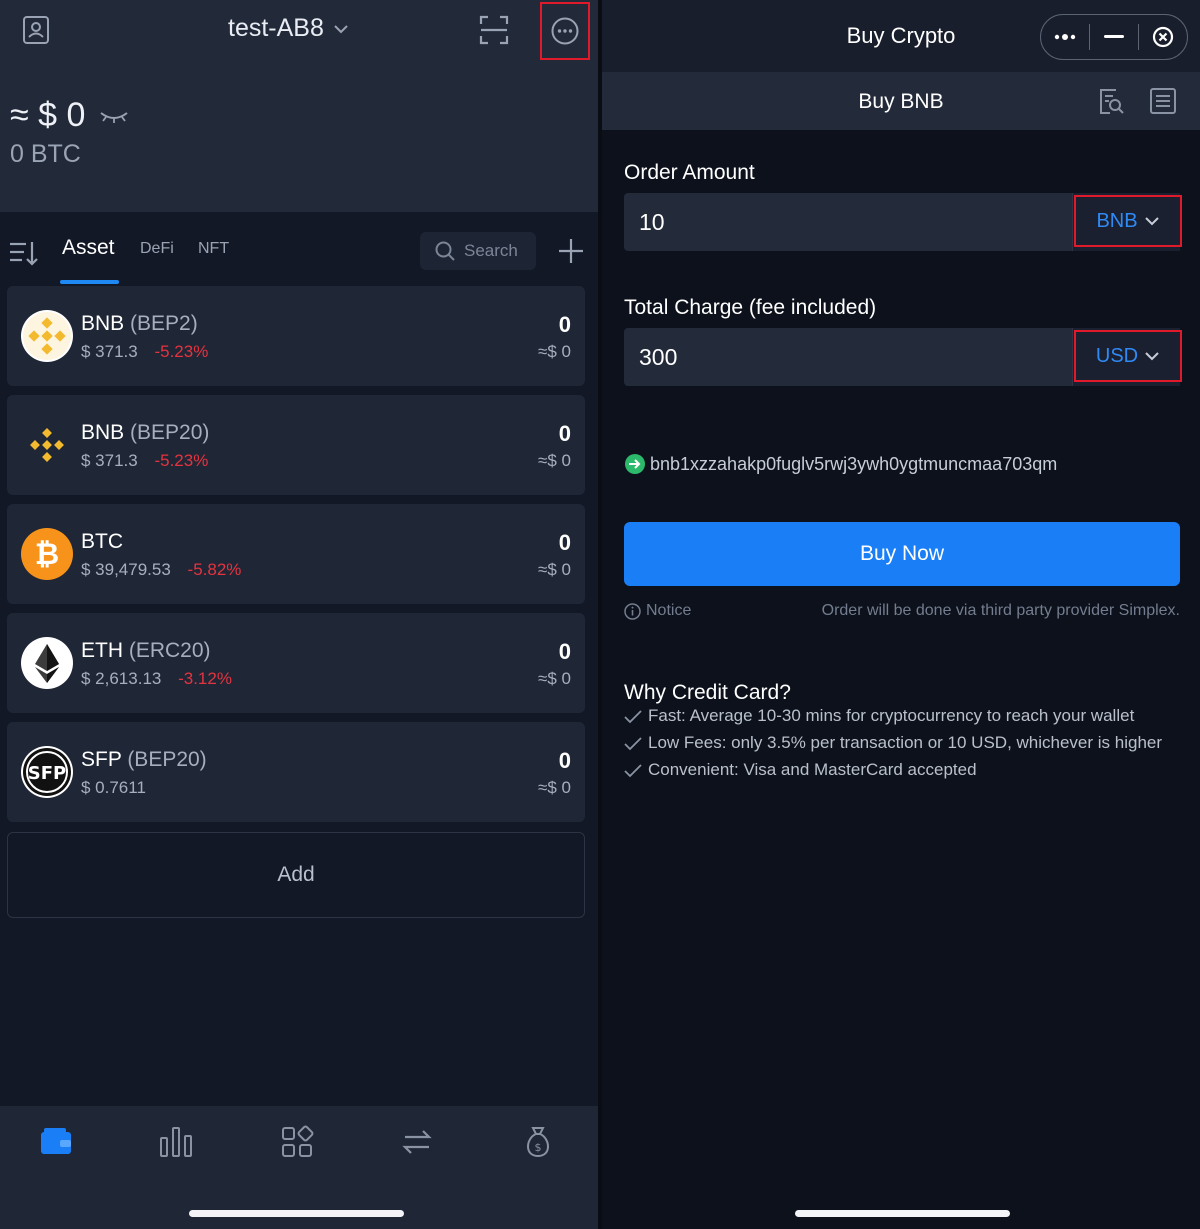  I want to click on market-chart-icon, so click(176, 1142).